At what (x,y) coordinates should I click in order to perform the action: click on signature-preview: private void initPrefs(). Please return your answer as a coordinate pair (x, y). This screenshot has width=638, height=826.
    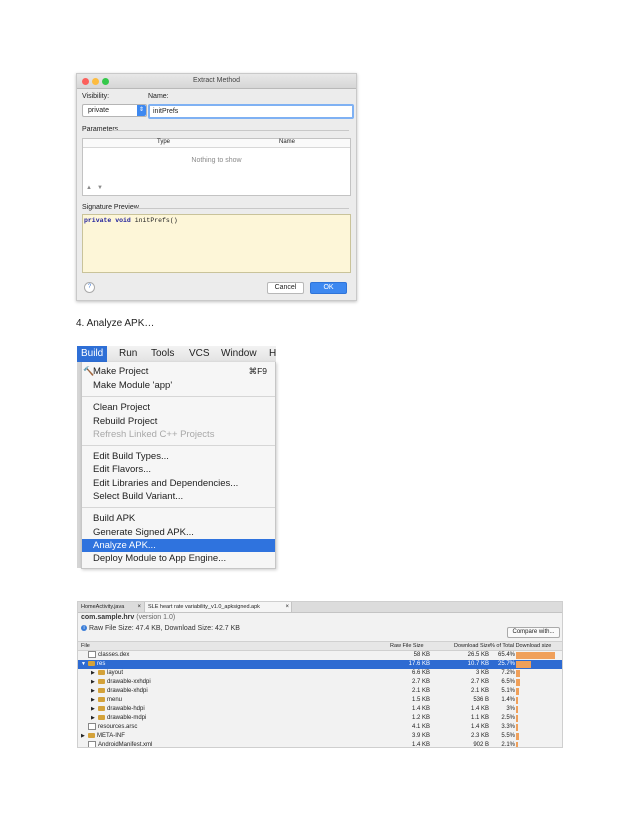
    Looking at the image, I should click on (216, 243).